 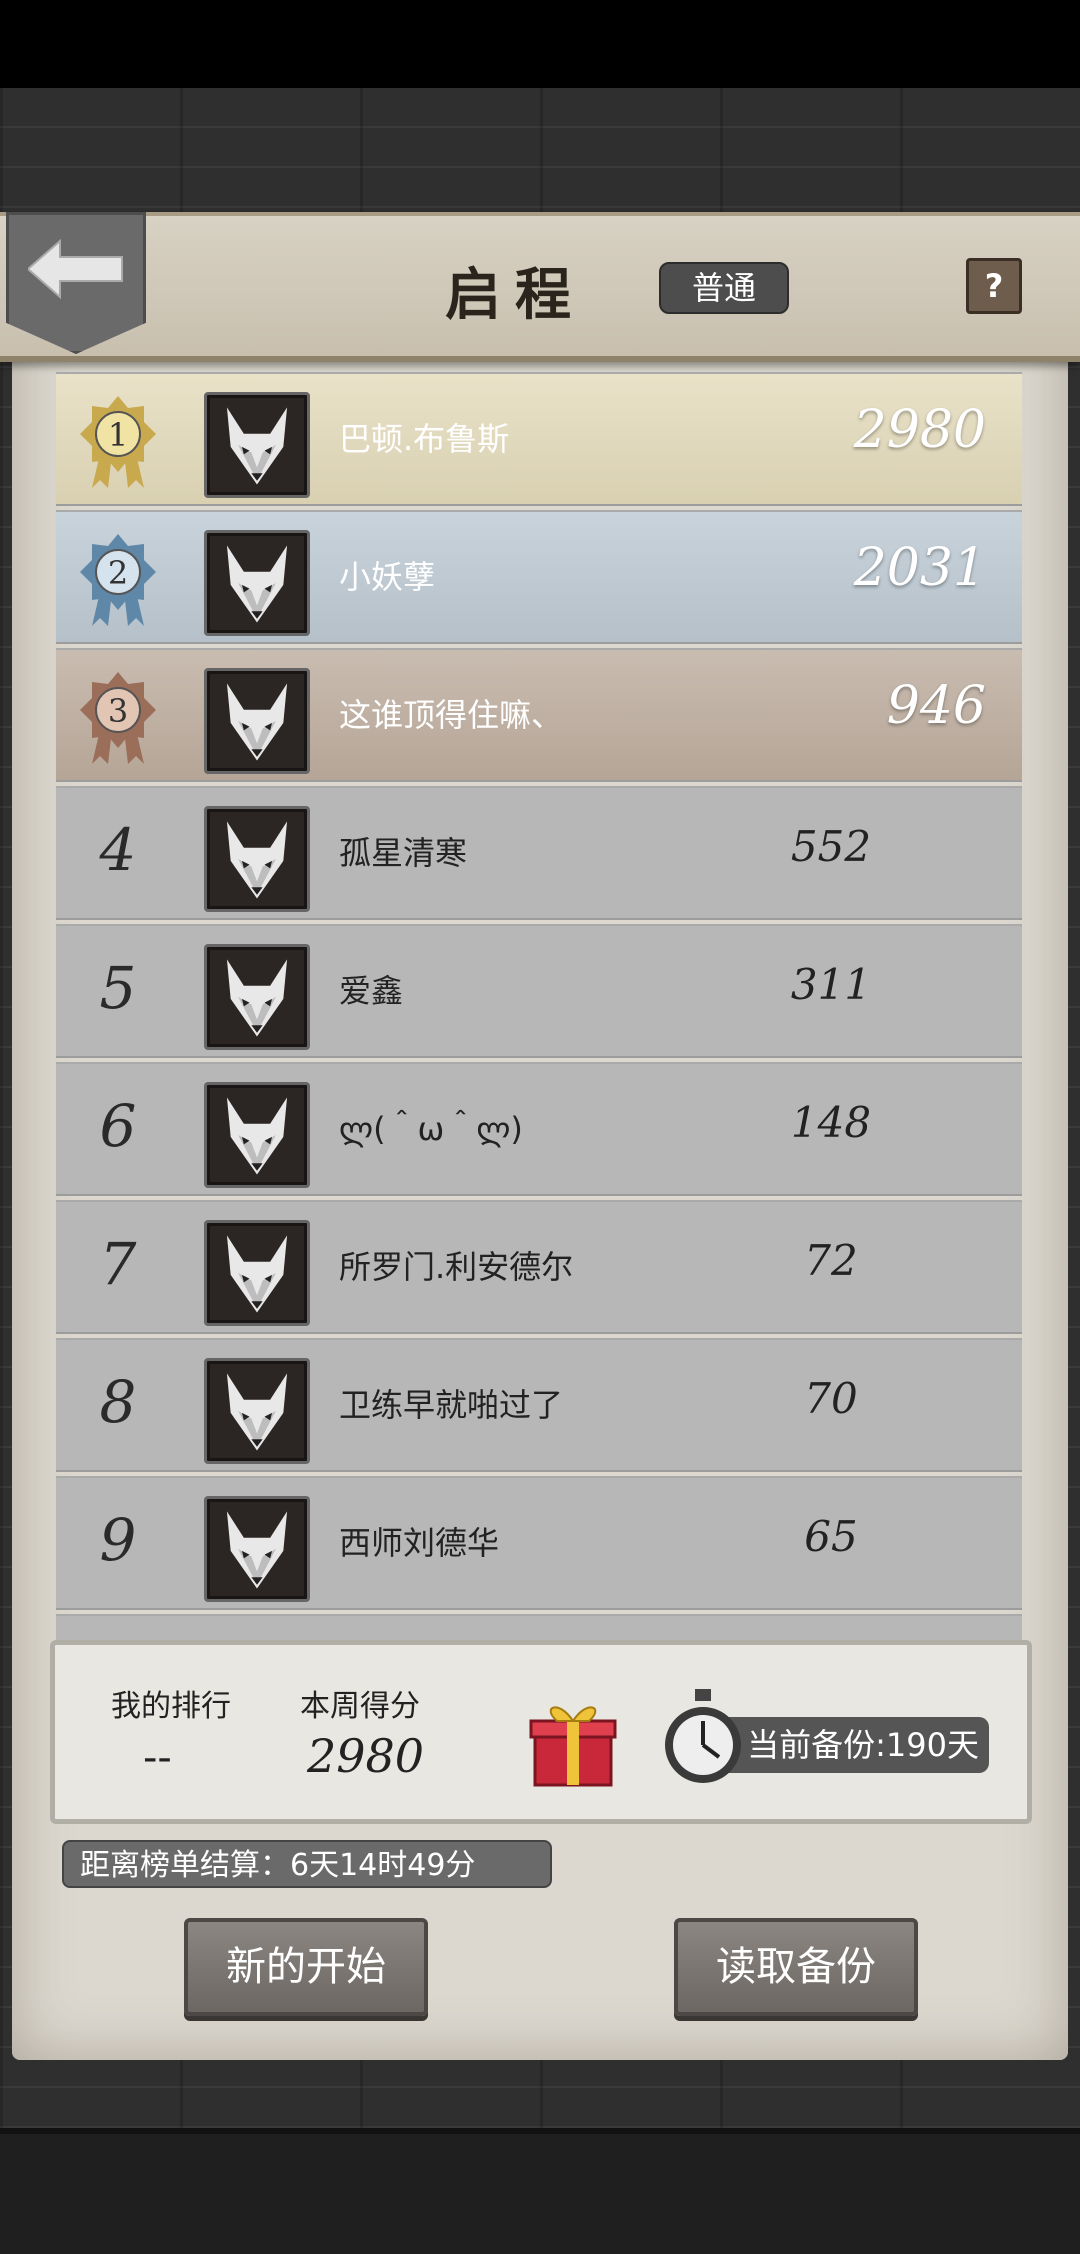 I want to click on player-name: 孤星清寒, so click(x=403, y=853).